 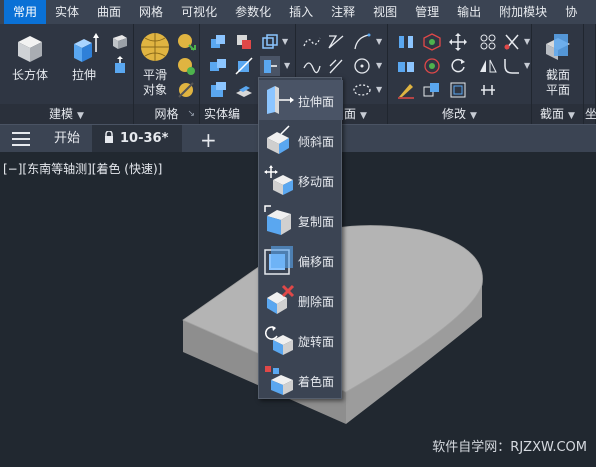 I want to click on box-button: 长方体, so click(x=30, y=56).